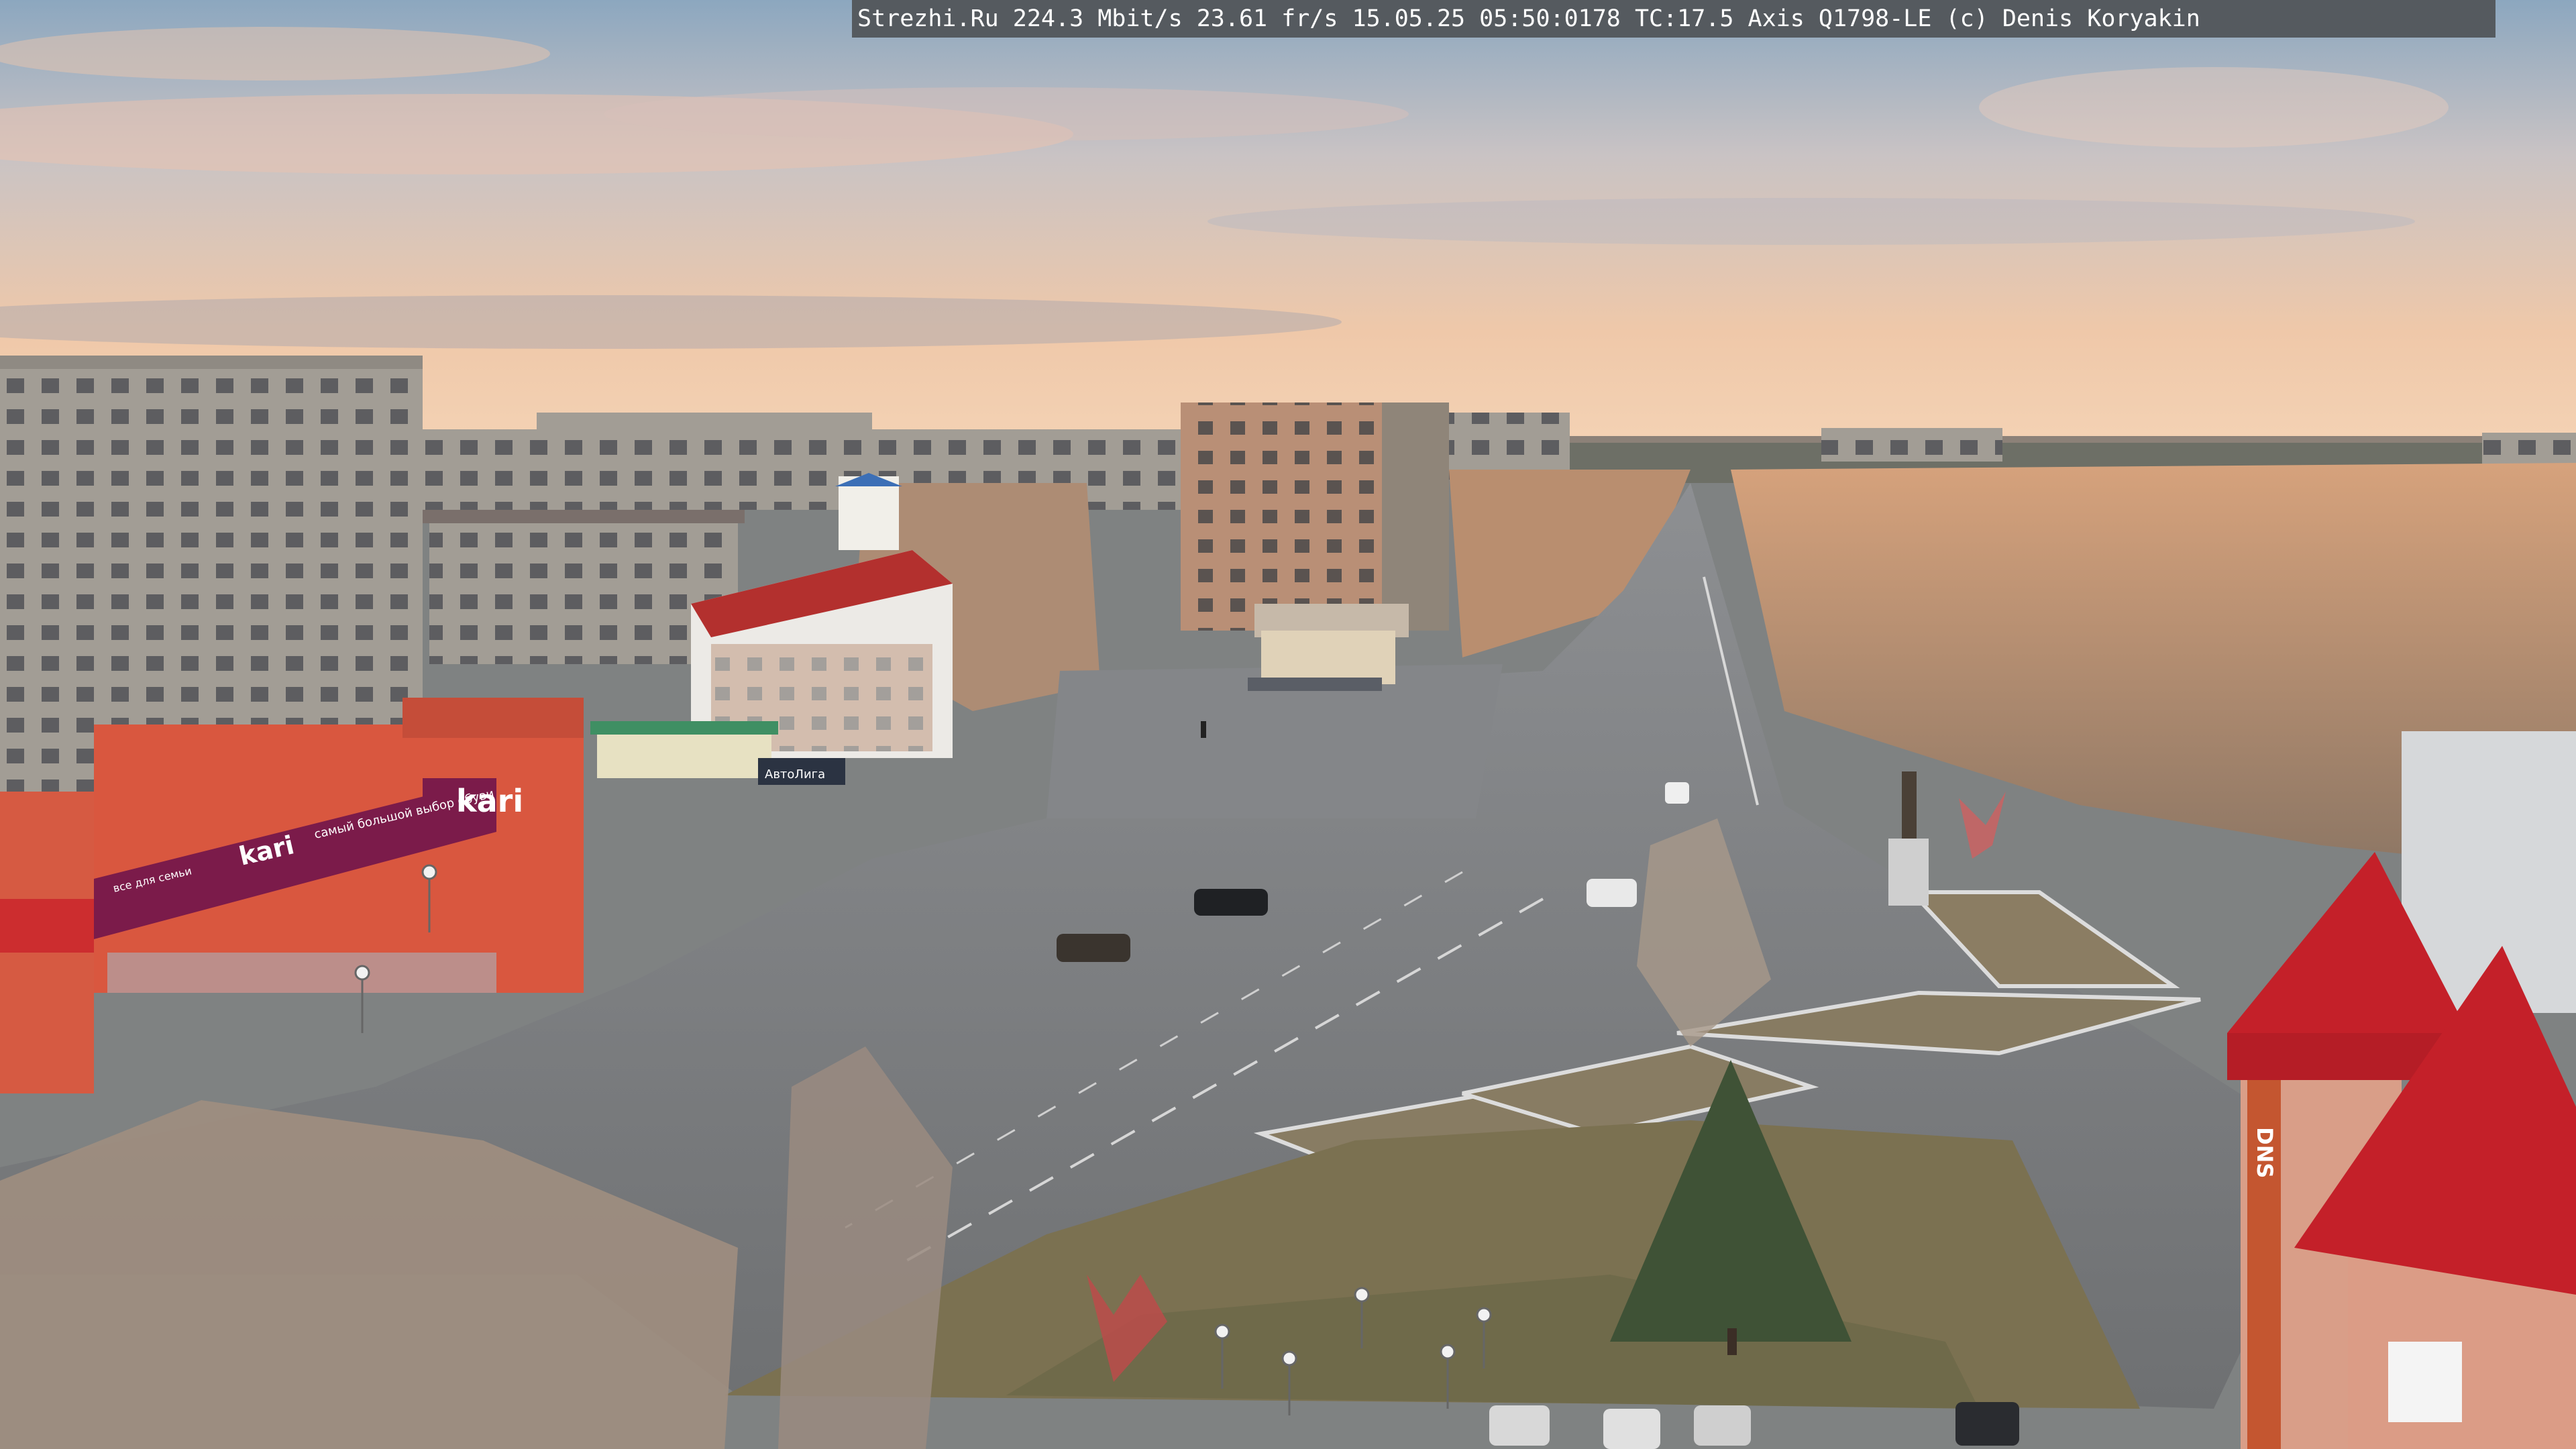 Image resolution: width=2576 pixels, height=1449 pixels. Describe the element at coordinates (2401, 1090) in the screenshot. I see `dns-store-building: DNS` at that location.